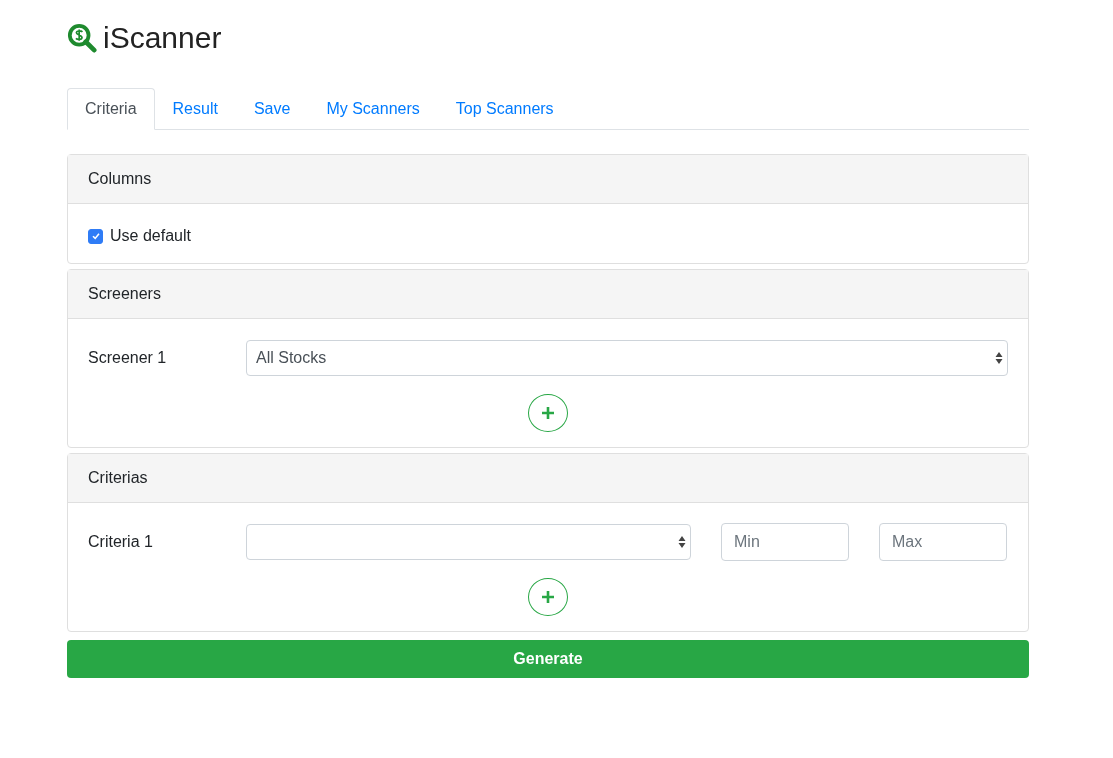  What do you see at coordinates (548, 659) in the screenshot?
I see `generate-button: Generate` at bounding box center [548, 659].